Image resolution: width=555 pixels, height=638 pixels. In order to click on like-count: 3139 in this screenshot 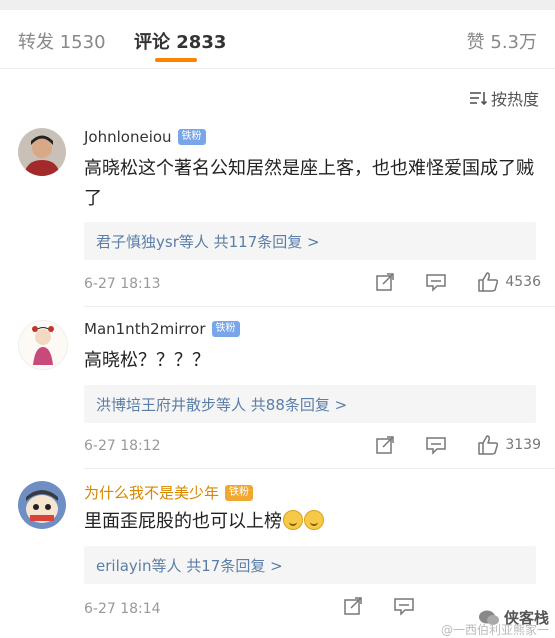, I will do `click(523, 445)`.